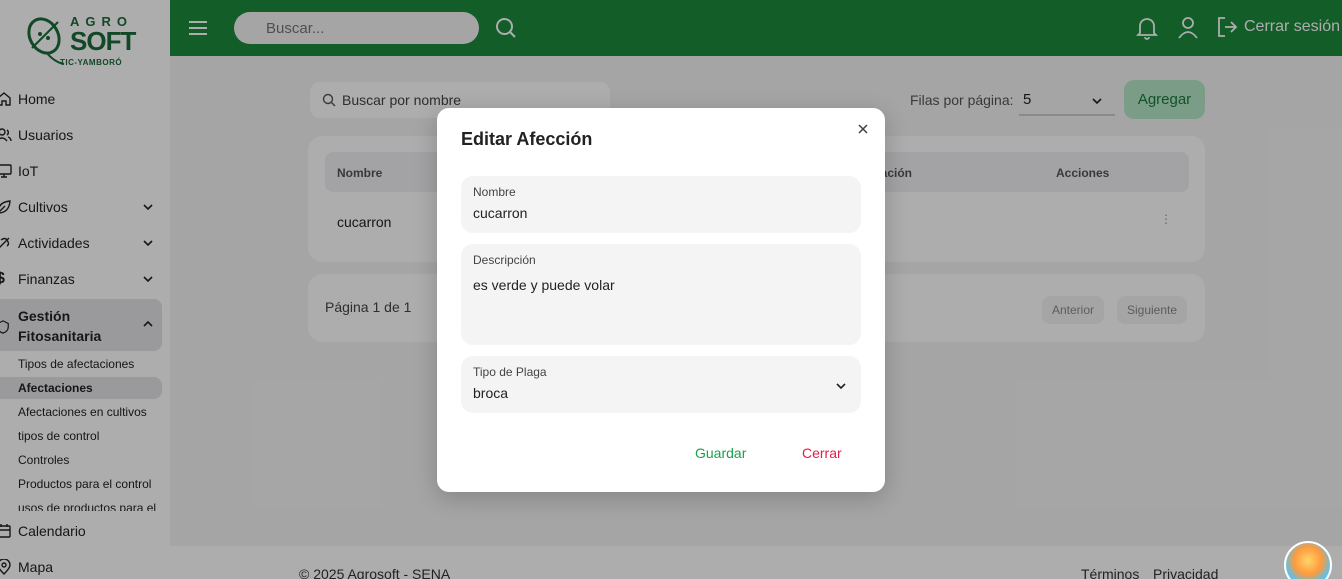 The width and height of the screenshot is (1342, 579). What do you see at coordinates (661, 294) in the screenshot?
I see `descripcion-field: Descripción es verde y puede volar` at bounding box center [661, 294].